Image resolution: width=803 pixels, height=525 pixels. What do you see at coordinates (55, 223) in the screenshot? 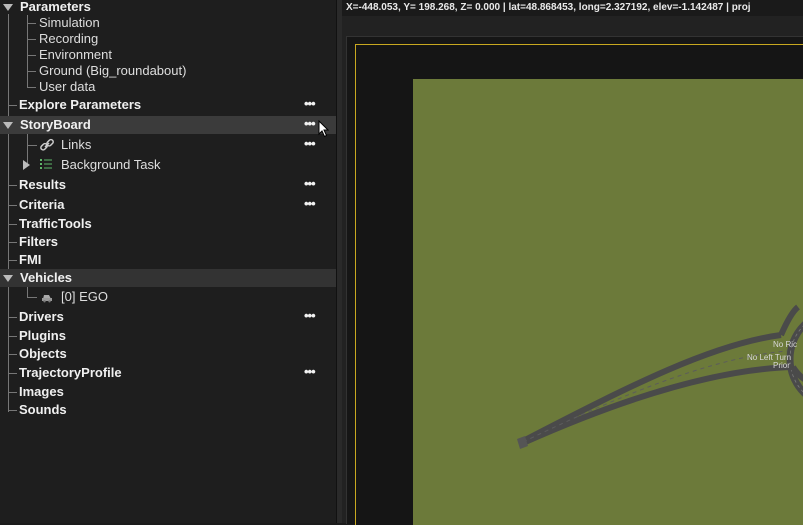
I see `tree-item-label: TrafficTools` at bounding box center [55, 223].